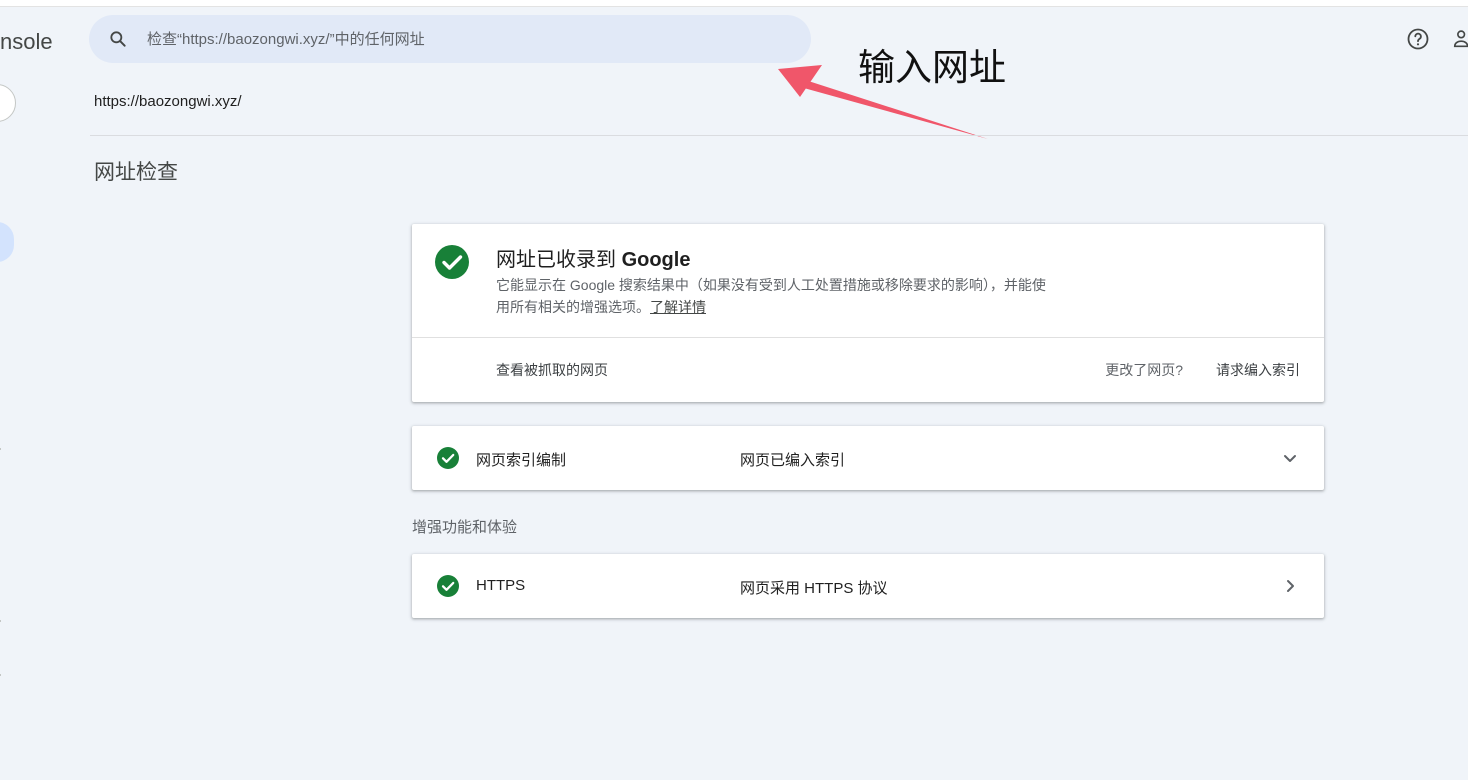 The image size is (1468, 780). I want to click on index-status-title: 网址已收录到 Google, so click(593, 257).